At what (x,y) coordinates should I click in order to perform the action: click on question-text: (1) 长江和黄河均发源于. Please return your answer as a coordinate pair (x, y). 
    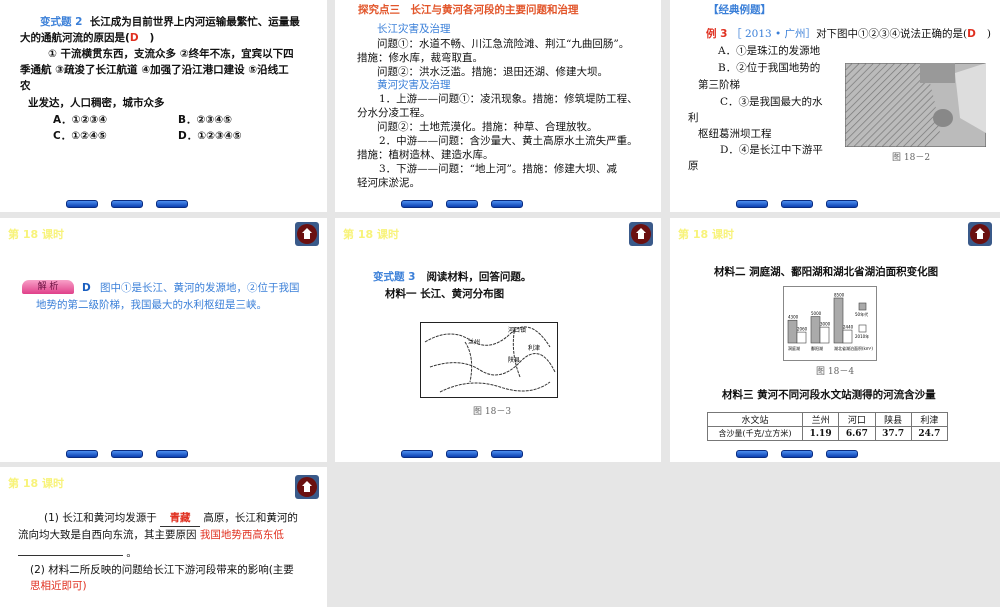
    Looking at the image, I should click on (100, 518).